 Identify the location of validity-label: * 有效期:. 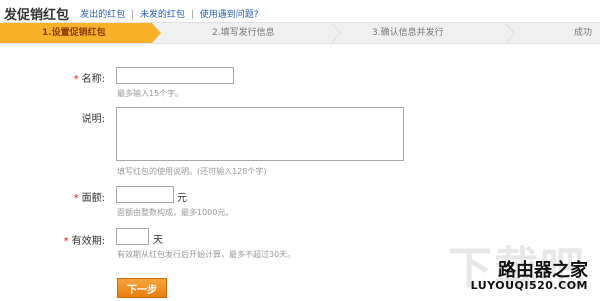
(84, 241).